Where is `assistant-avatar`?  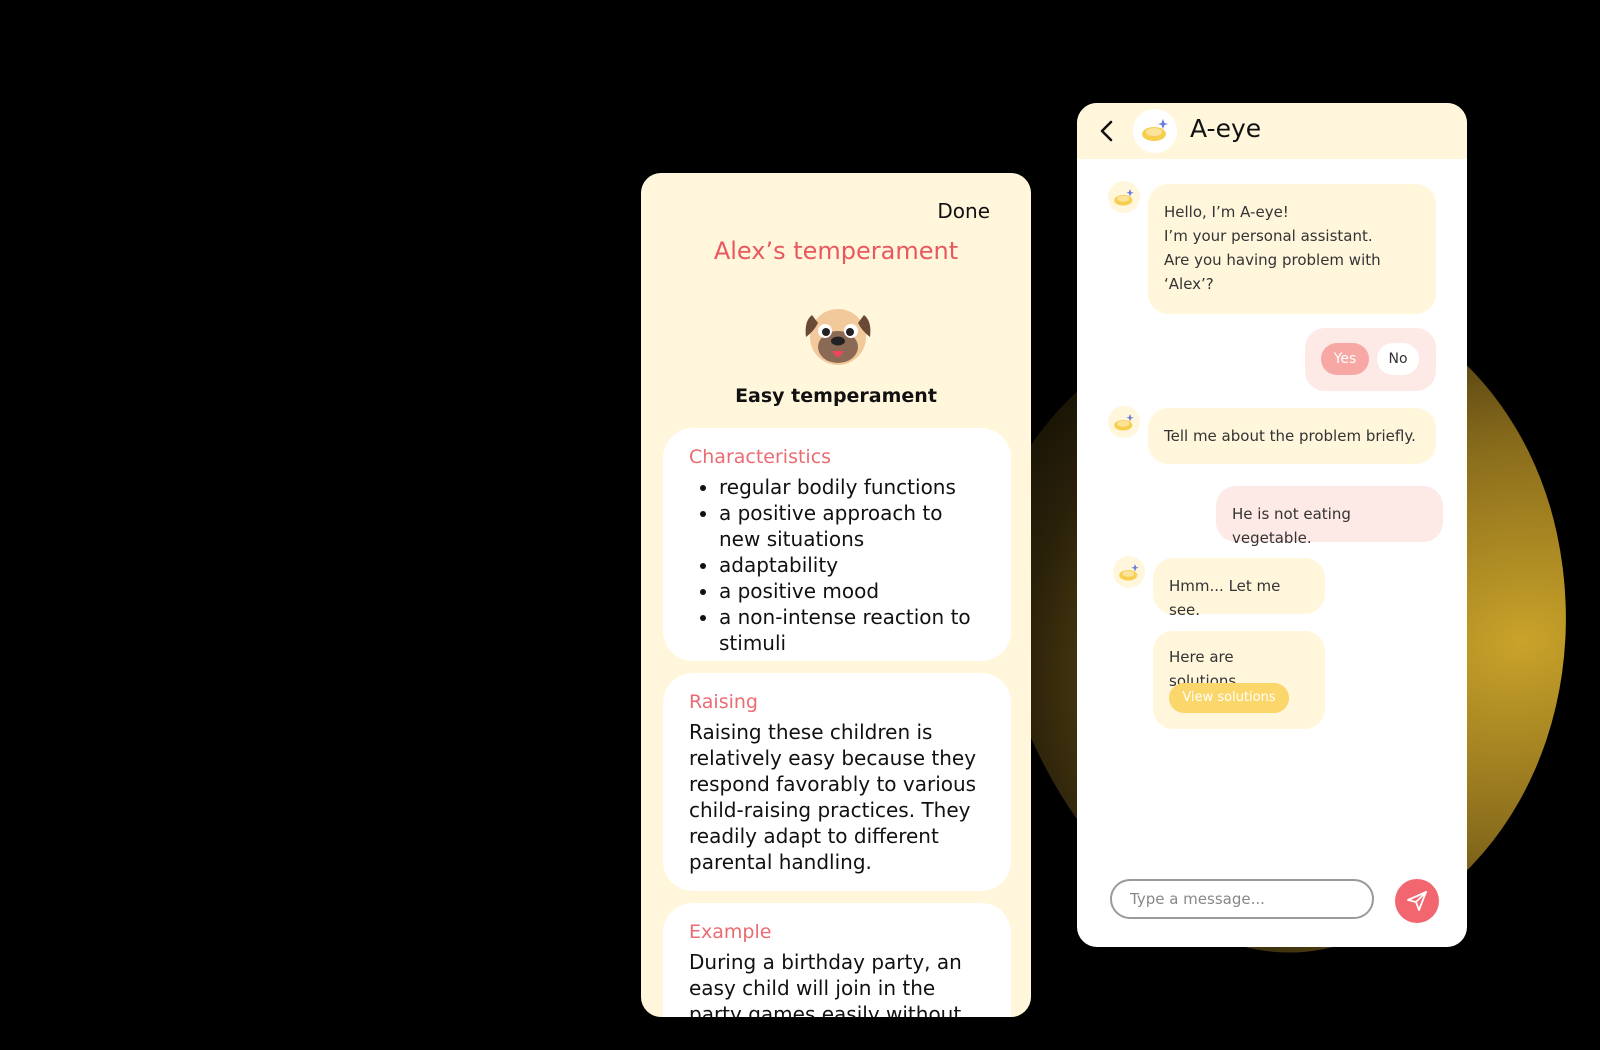 assistant-avatar is located at coordinates (1155, 131).